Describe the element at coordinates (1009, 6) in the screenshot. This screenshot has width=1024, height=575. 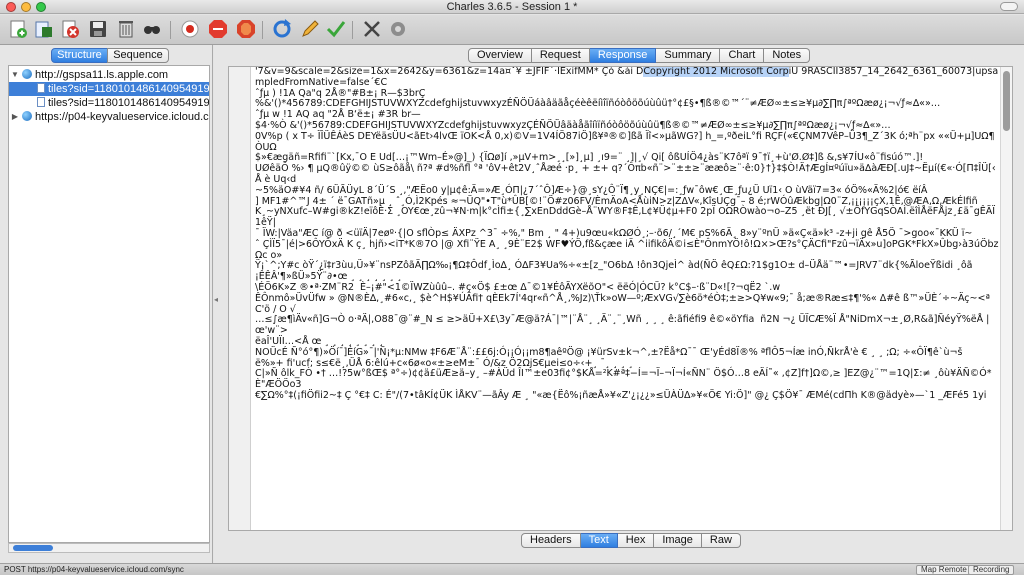
I see `toolbar-toggle-button` at that location.